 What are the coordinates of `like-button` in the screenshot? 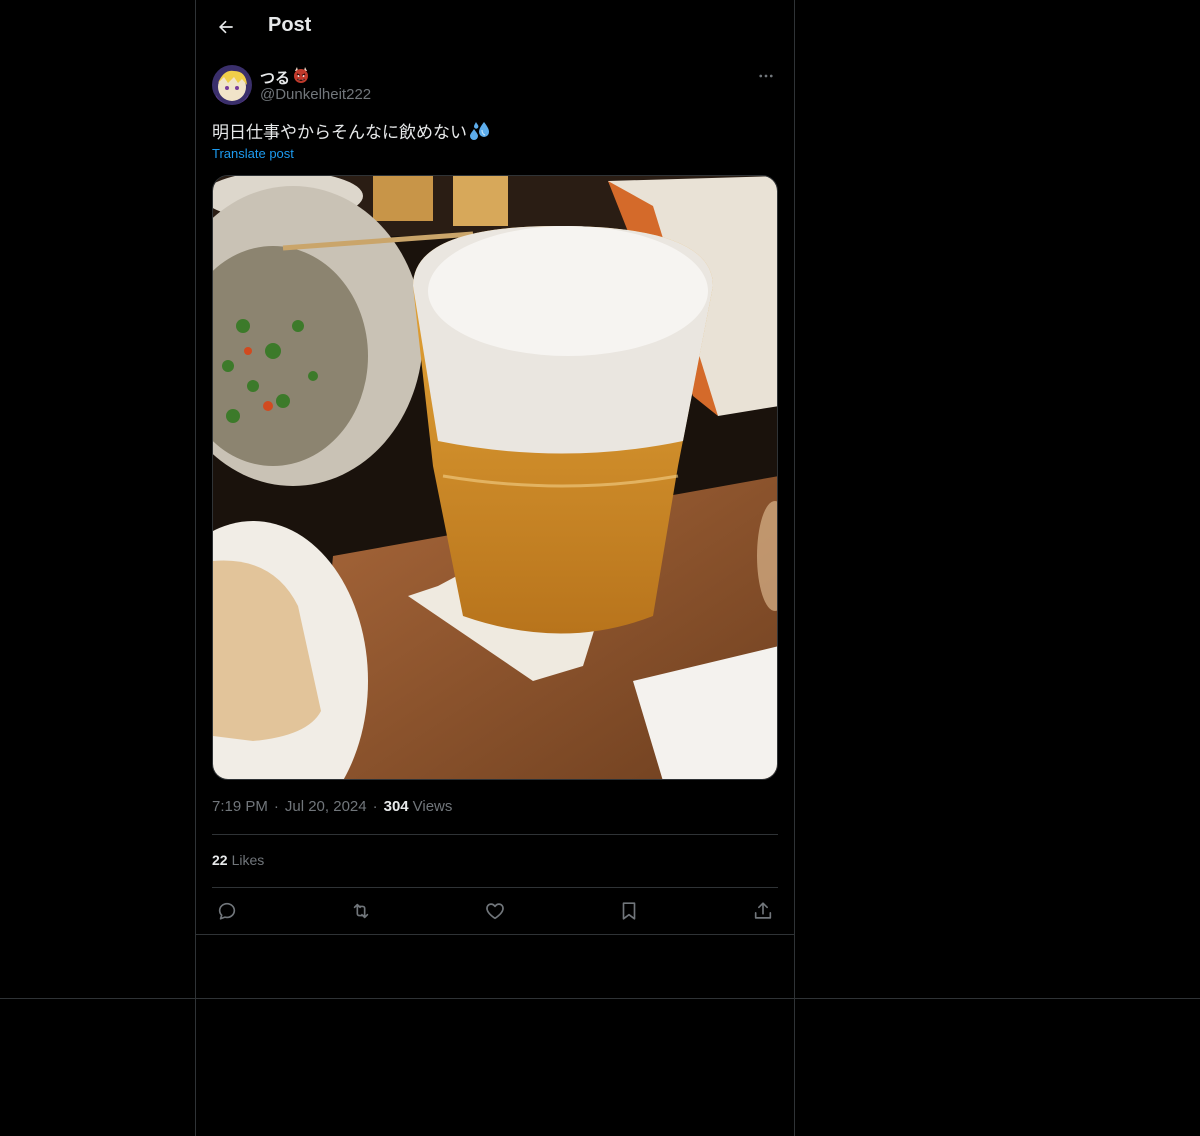 It's located at (495, 911).